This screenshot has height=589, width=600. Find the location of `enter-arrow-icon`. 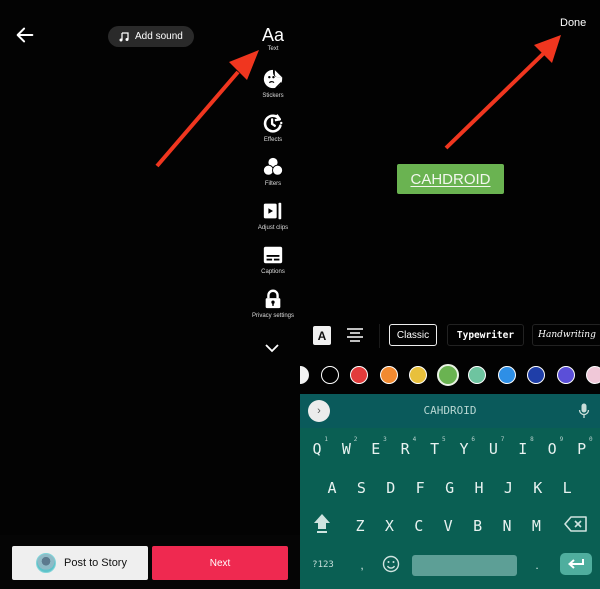

enter-arrow-icon is located at coordinates (575, 564).